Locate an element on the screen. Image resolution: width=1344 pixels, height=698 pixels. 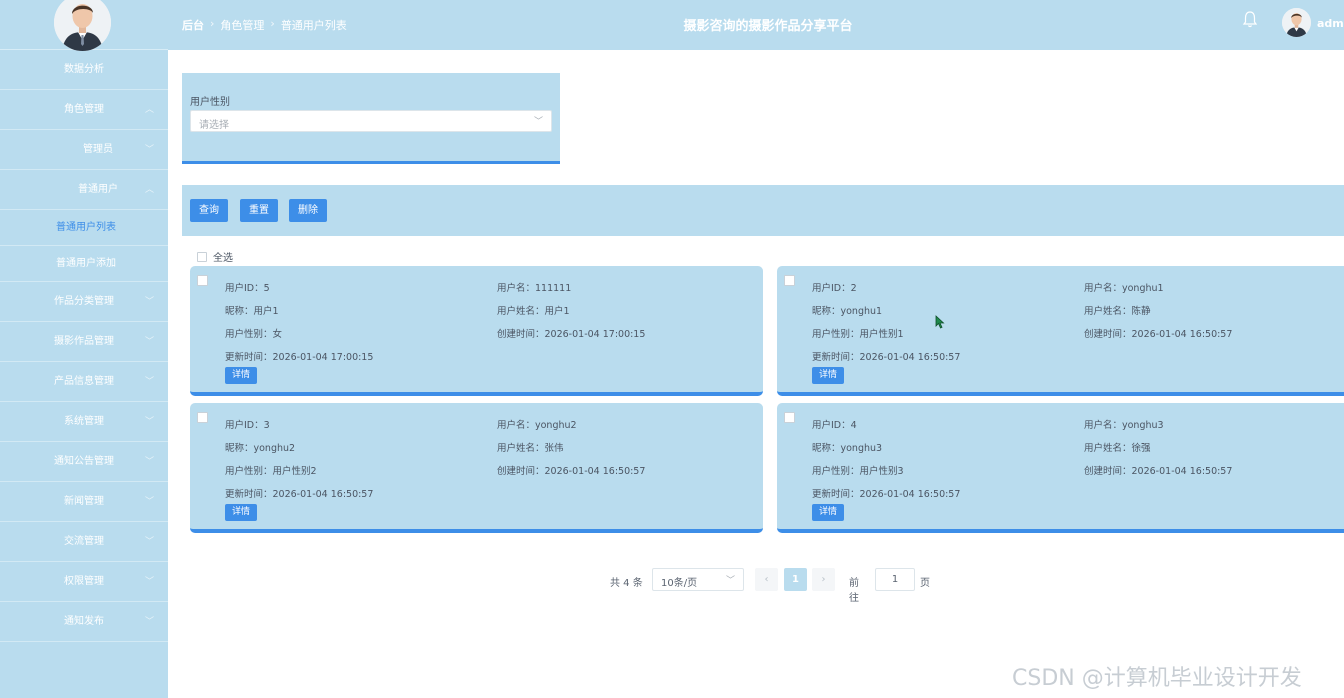
gender: 用户性别：女 is located at coordinates (254, 334).